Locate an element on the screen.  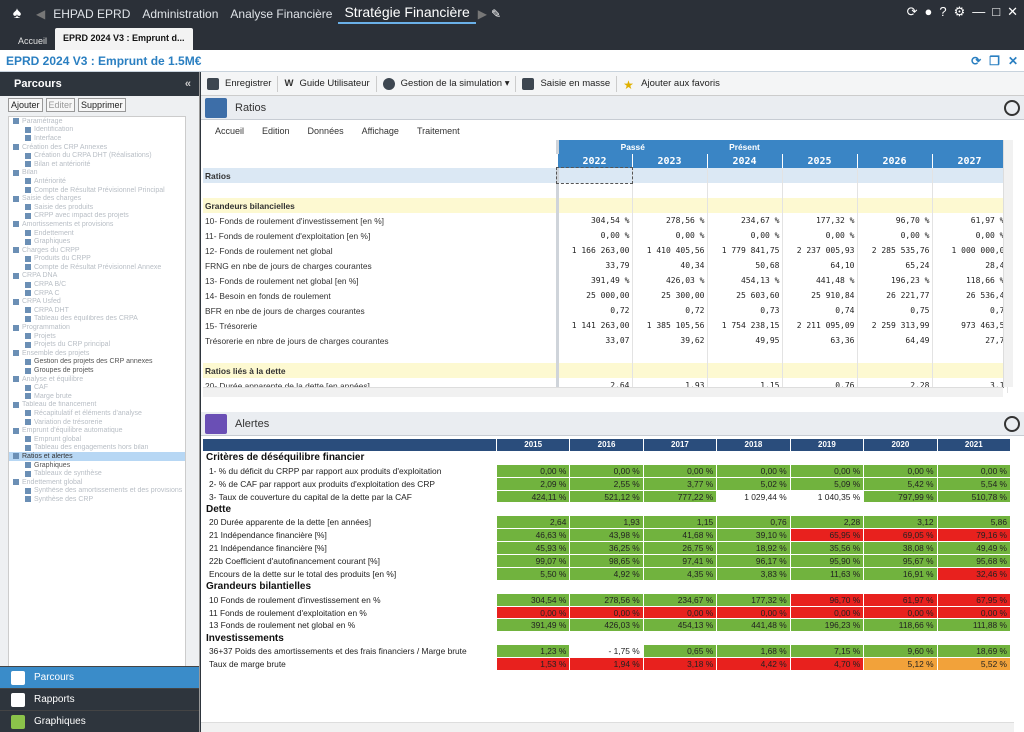
close-icon: ✕ is located at coordinates (1012, 12).